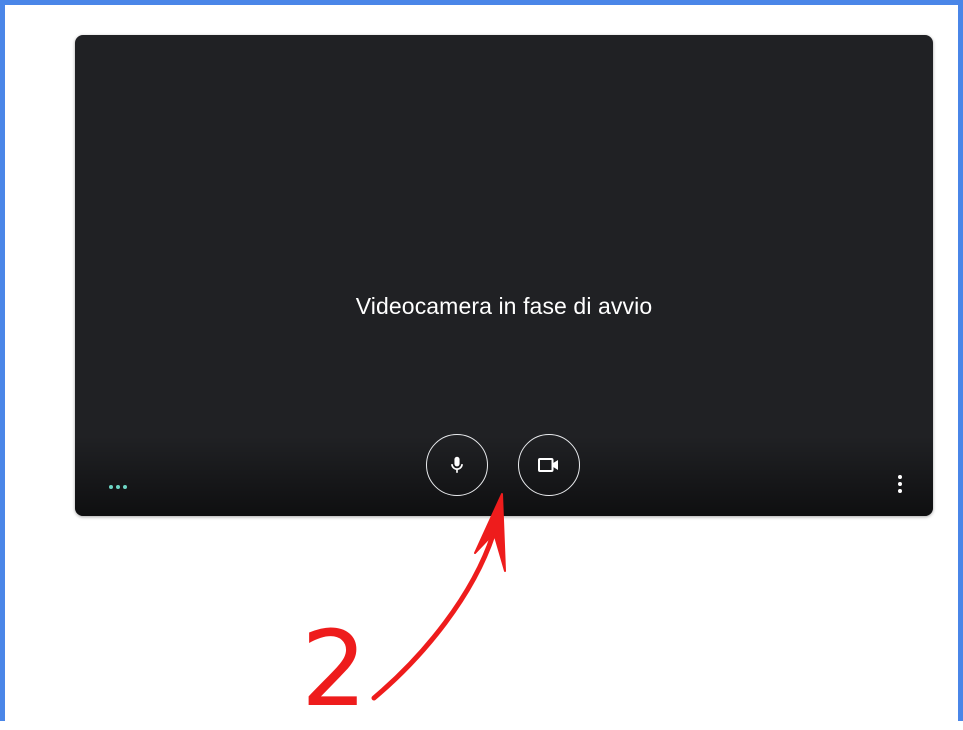 The height and width of the screenshot is (730, 963). I want to click on microphone-toggle-button, so click(457, 465).